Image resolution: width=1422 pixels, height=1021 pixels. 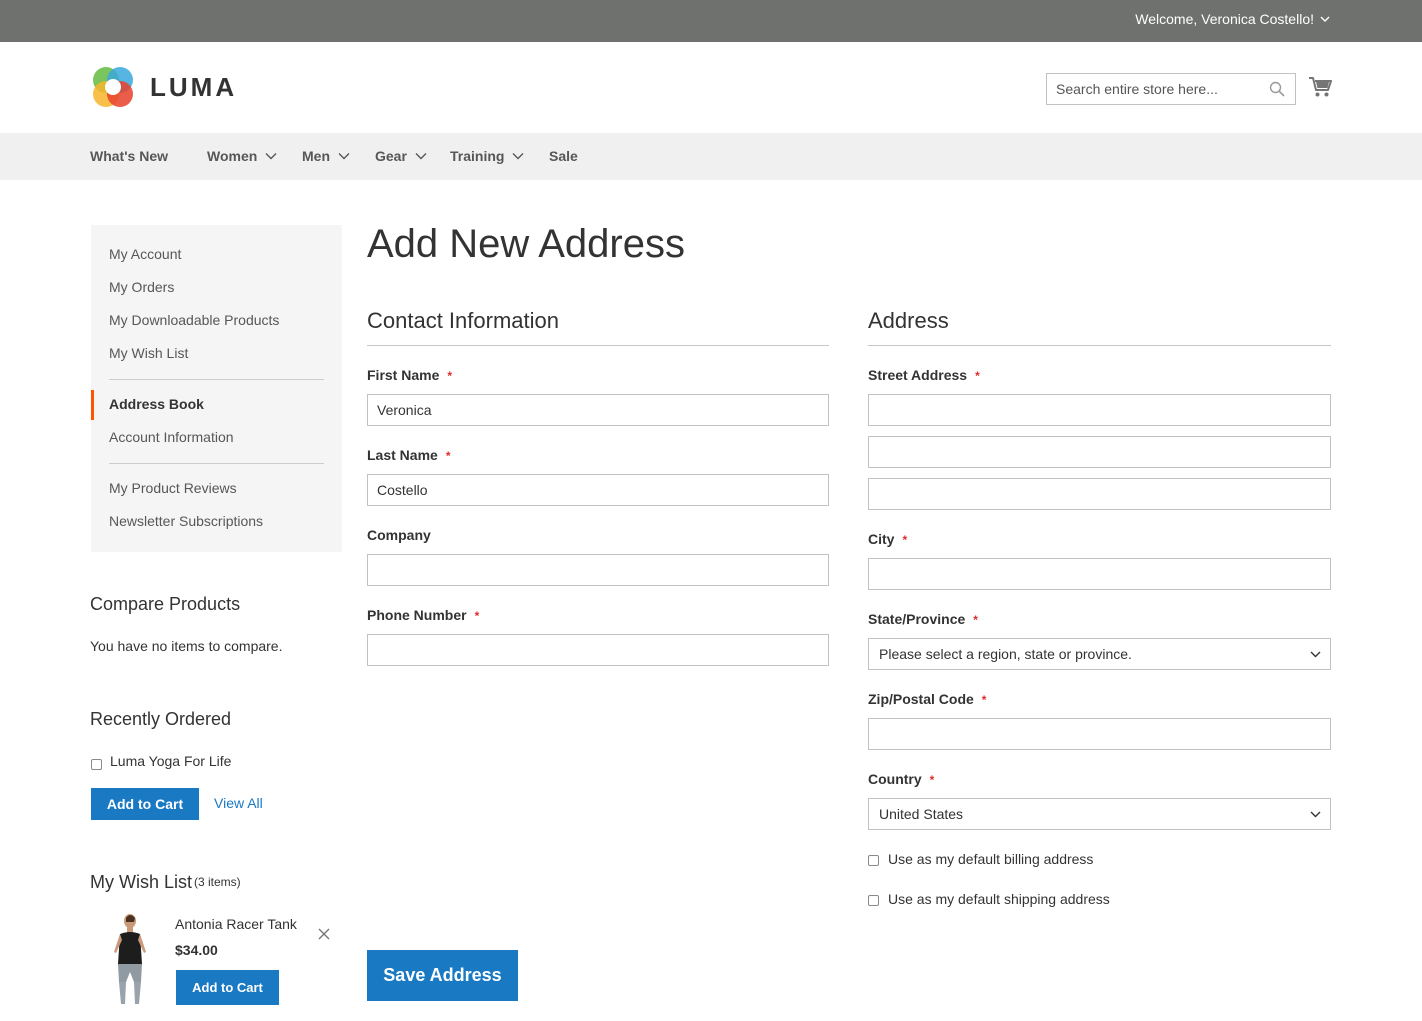 I want to click on default-shipping-label: Use as my default shipping address, so click(x=999, y=899).